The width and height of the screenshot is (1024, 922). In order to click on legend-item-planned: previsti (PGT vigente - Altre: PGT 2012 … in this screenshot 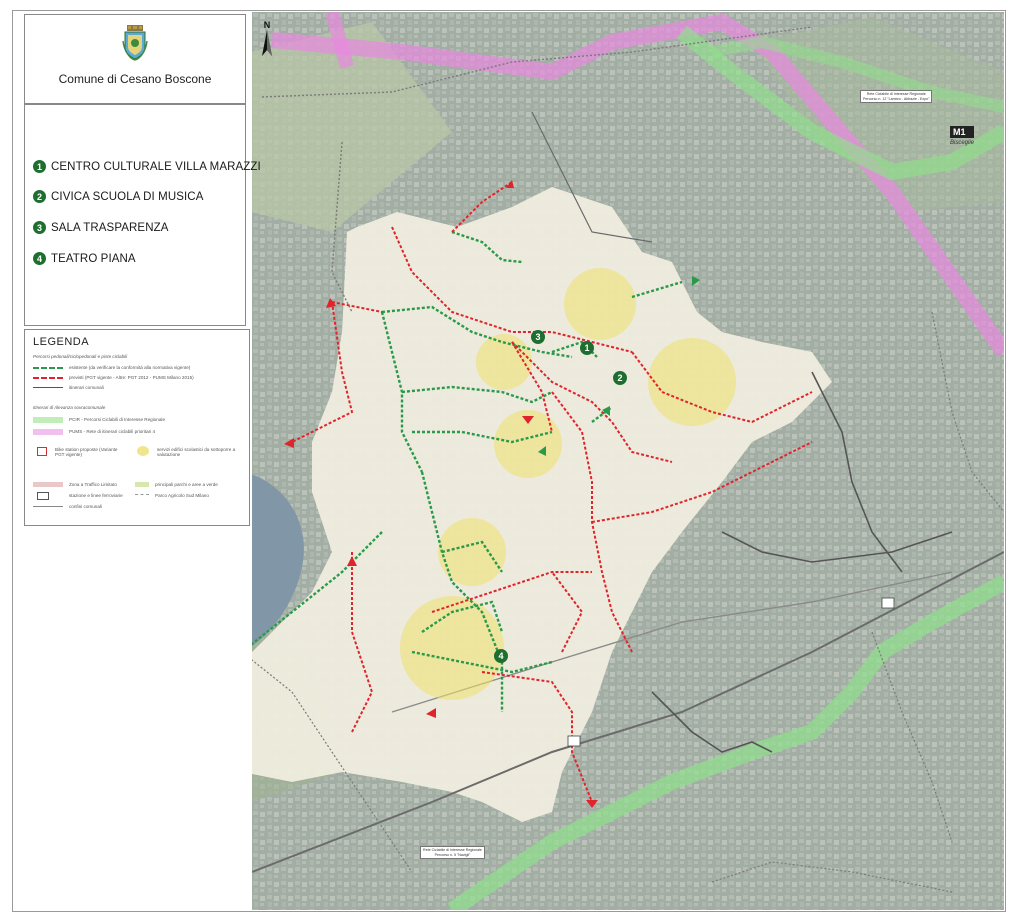, I will do `click(131, 377)`.